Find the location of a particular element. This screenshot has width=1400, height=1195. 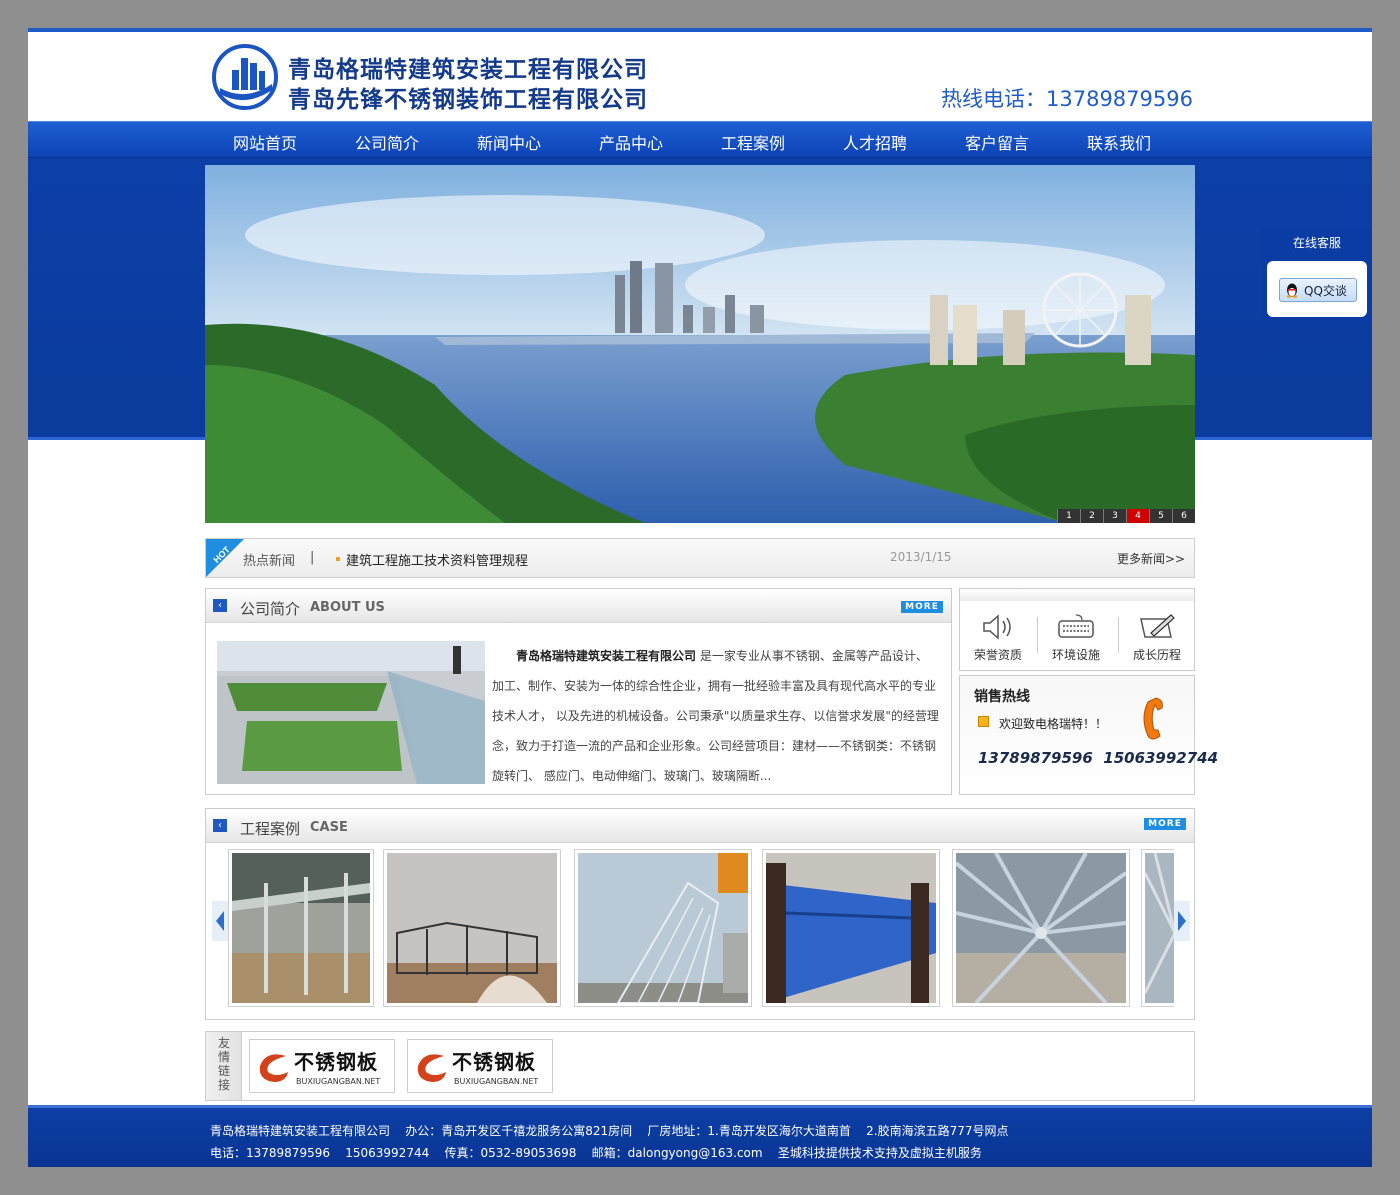

nav-item-messages: 客户留言 is located at coordinates (997, 142).